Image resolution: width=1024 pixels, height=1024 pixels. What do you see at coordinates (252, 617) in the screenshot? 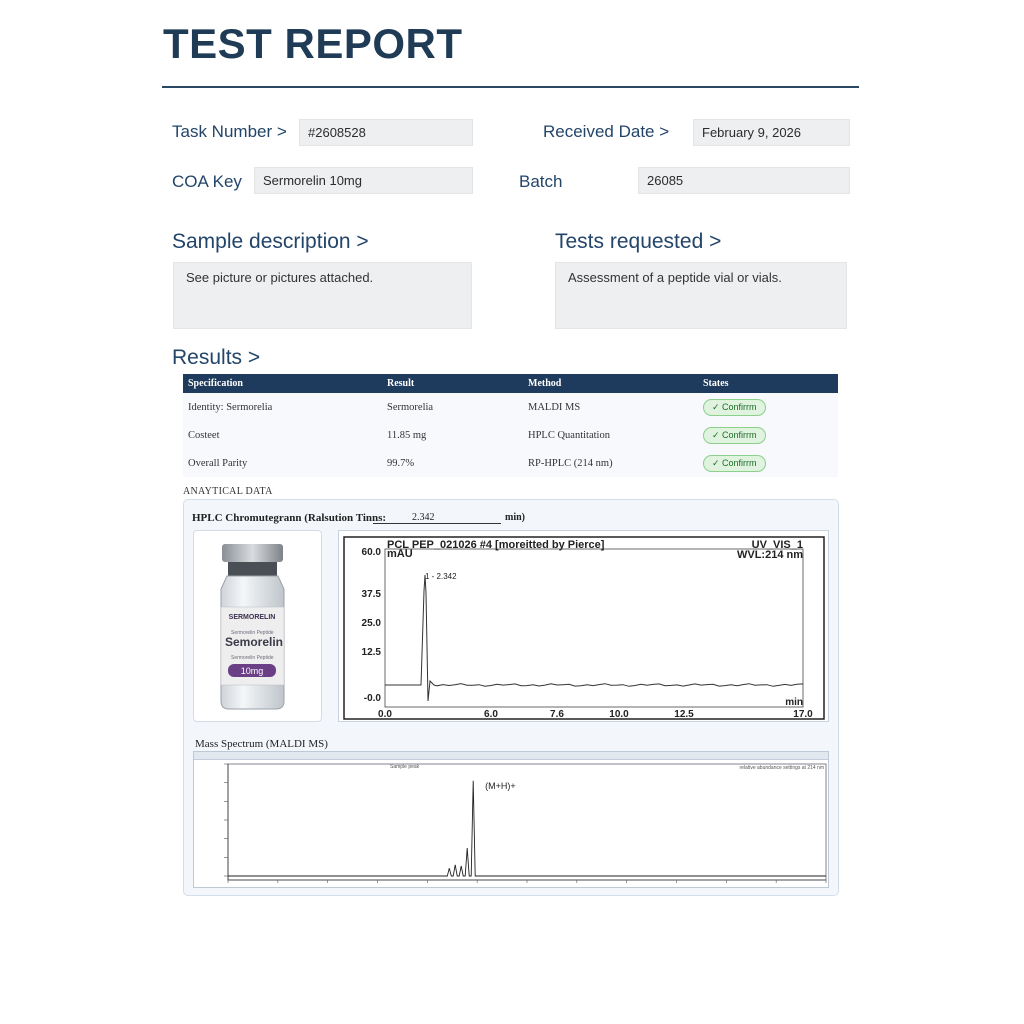
I see `vial-label-line: SERMORELIN` at bounding box center [252, 617].